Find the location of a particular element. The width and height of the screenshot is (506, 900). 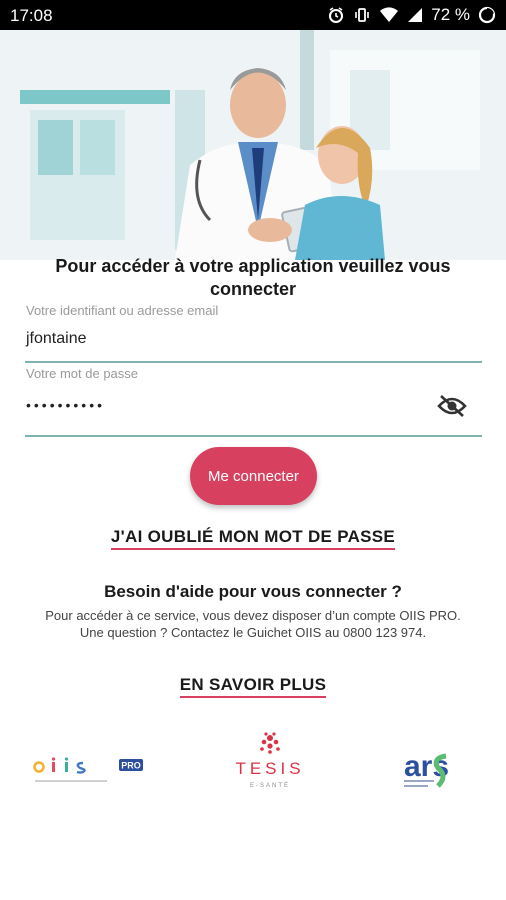

status-icons: 72 % is located at coordinates (411, 15).